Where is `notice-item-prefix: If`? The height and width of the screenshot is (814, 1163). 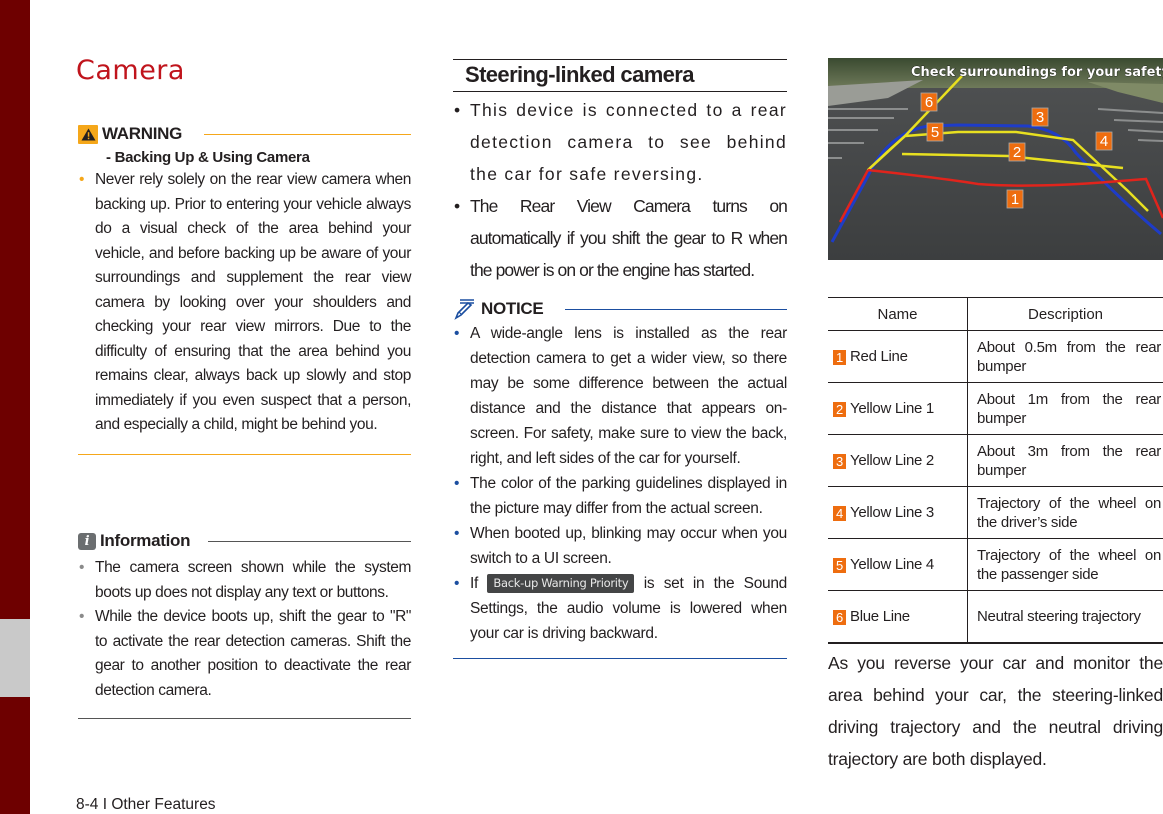
notice-item-prefix: If is located at coordinates (474, 583).